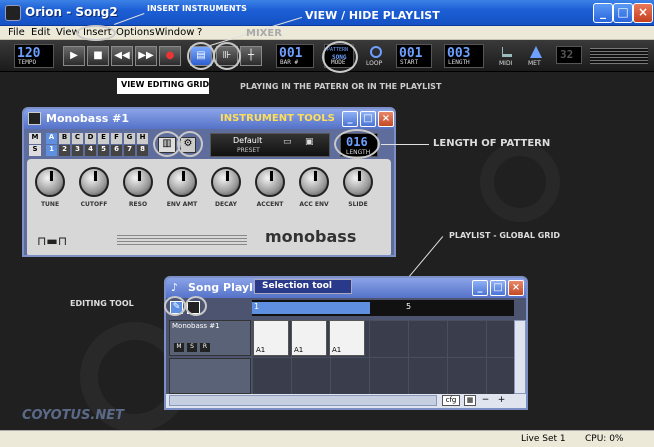 The height and width of the screenshot is (447, 654). What do you see at coordinates (376, 52) in the screenshot?
I see `loop-icon` at bounding box center [376, 52].